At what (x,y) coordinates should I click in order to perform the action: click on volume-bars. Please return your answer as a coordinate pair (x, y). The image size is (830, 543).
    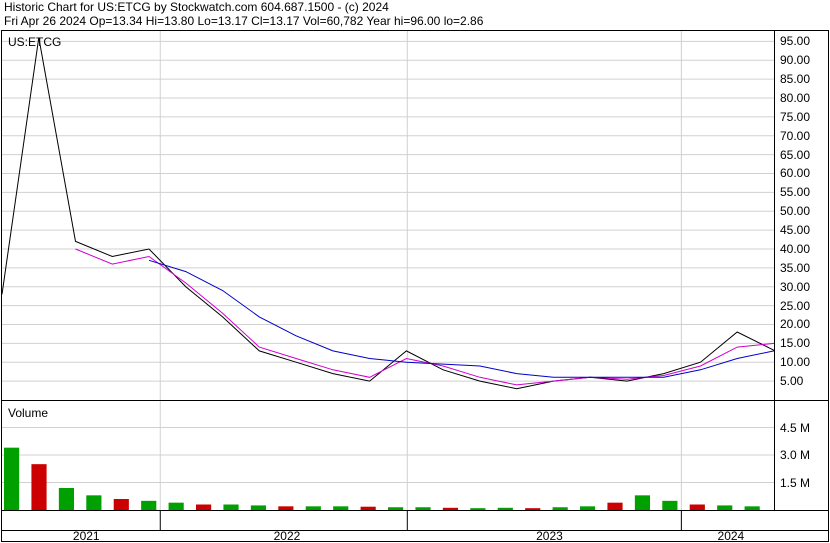
    Looking at the image, I should click on (382, 478).